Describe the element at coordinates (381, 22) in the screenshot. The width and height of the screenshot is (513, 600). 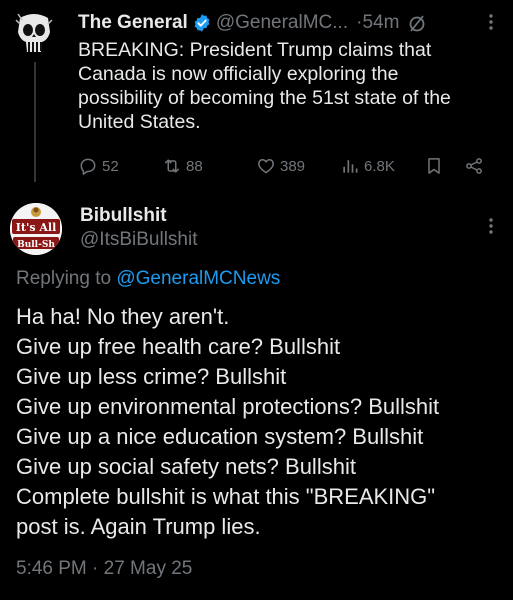
I see `tweet-time-value: 54m` at that location.